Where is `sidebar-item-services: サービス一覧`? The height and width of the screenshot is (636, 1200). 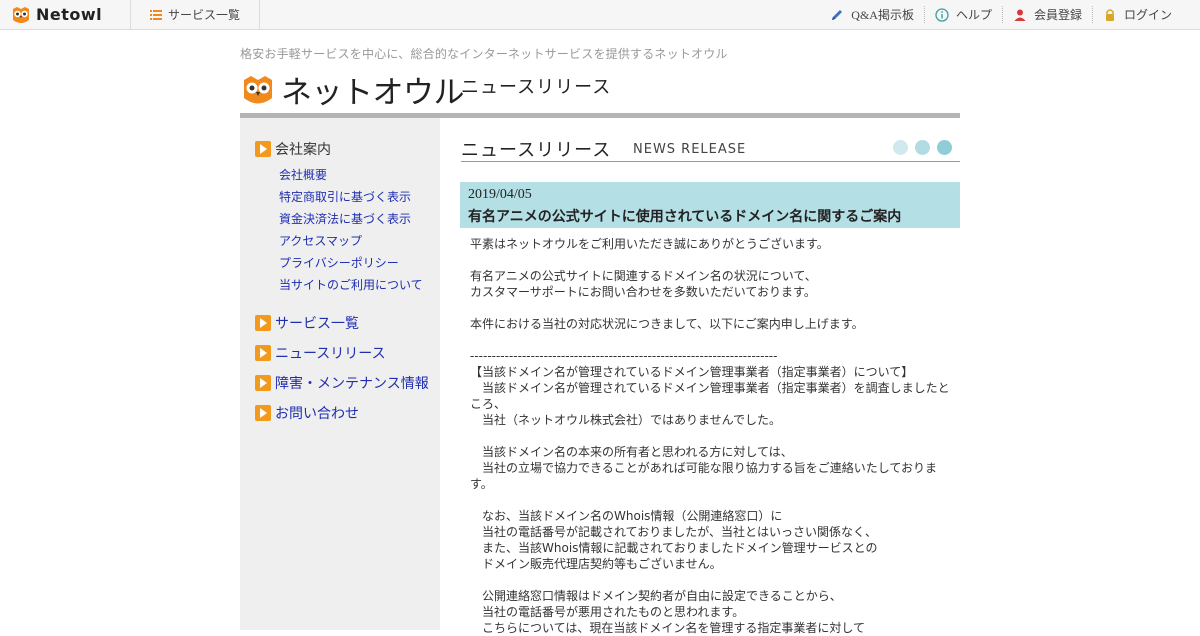 sidebar-item-services: サービス一覧 is located at coordinates (307, 323).